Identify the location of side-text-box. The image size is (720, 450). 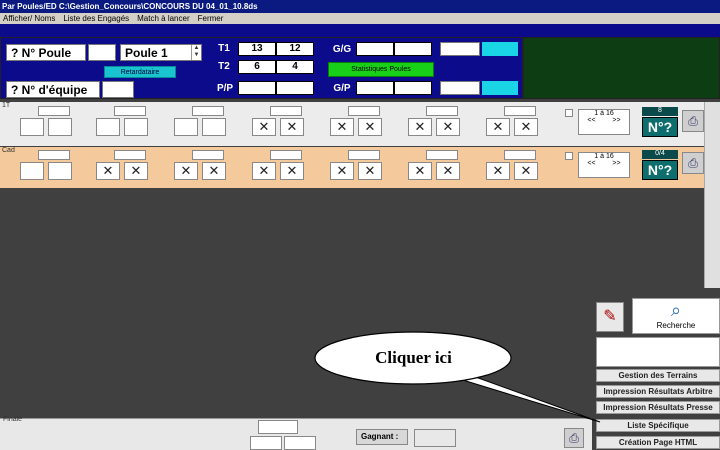
(658, 352).